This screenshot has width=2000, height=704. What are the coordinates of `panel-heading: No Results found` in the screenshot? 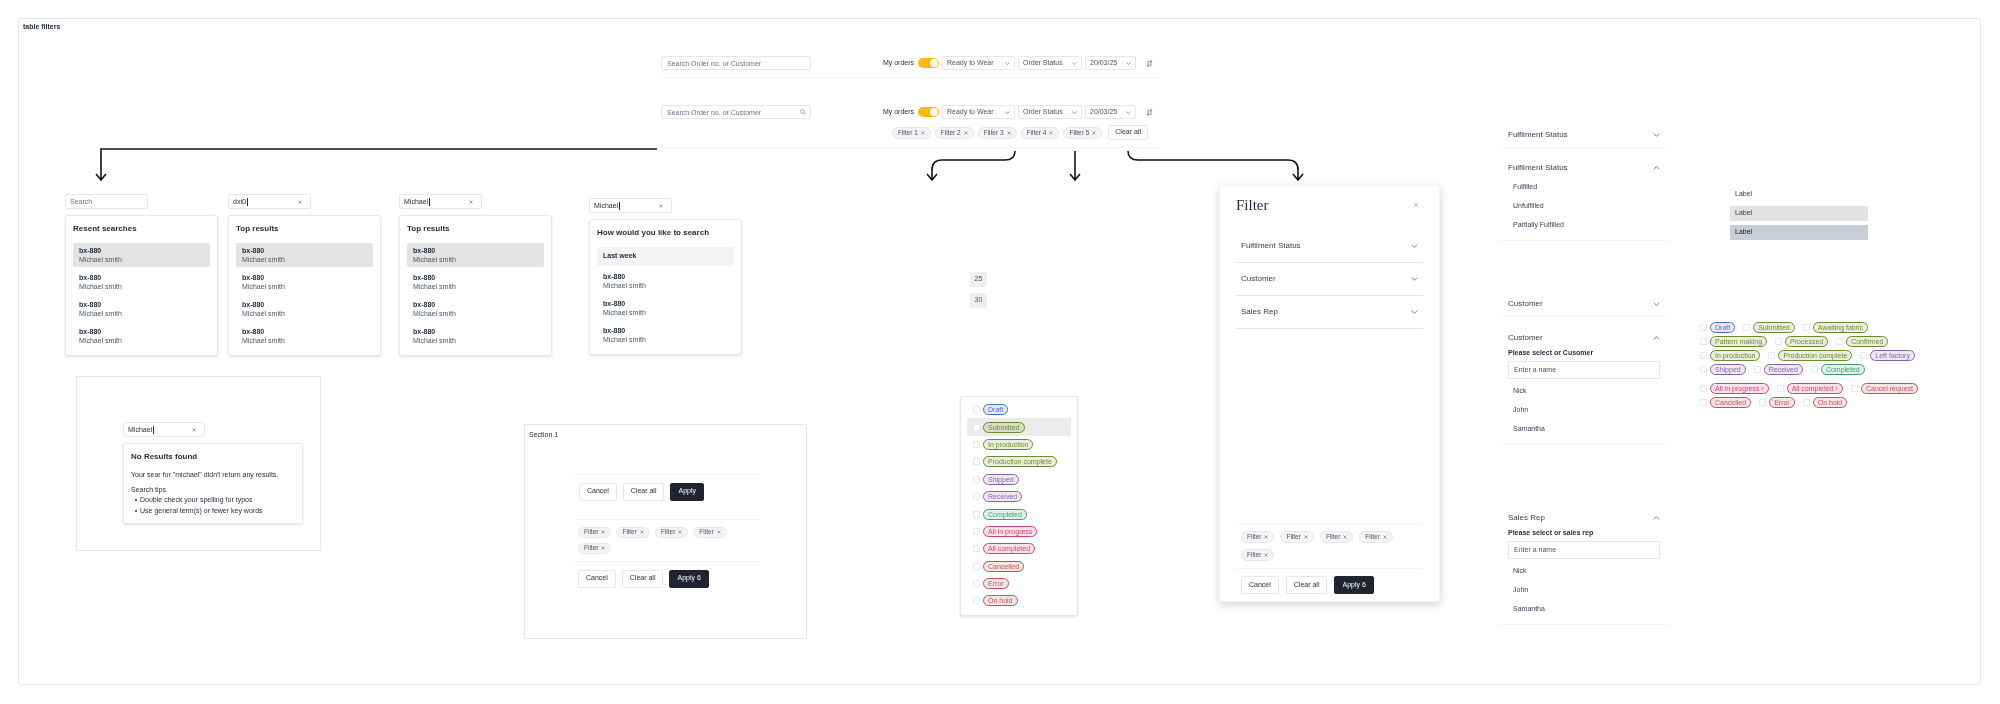 It's located at (165, 457).